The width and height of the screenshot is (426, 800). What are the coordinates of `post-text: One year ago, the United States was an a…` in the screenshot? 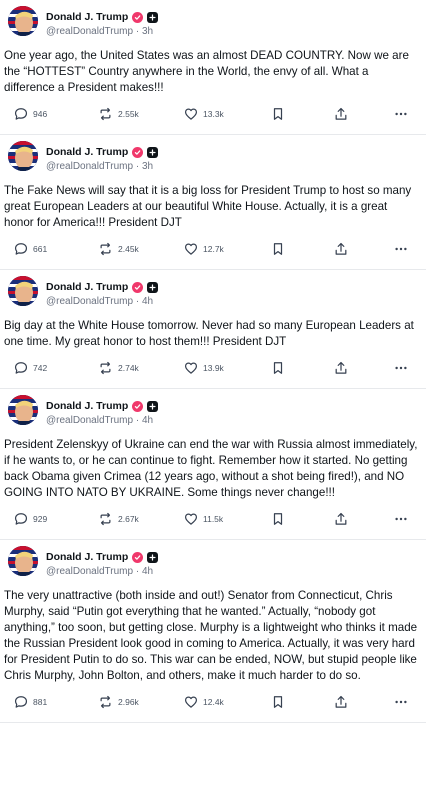 It's located at (206, 71).